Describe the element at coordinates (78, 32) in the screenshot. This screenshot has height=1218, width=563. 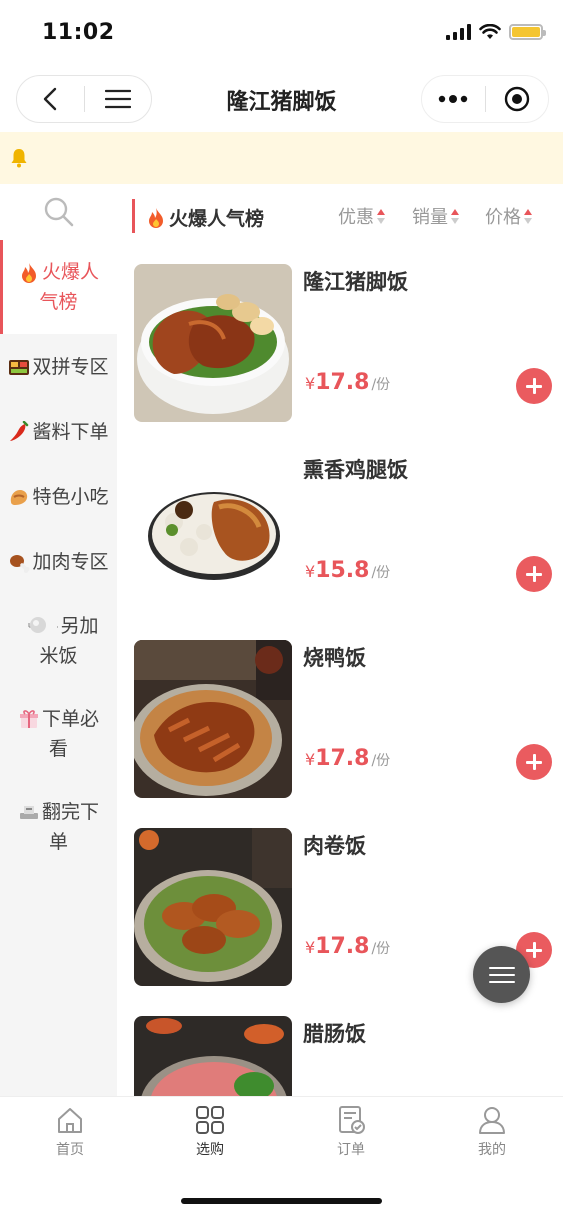
I see `status-time: 11:02` at that location.